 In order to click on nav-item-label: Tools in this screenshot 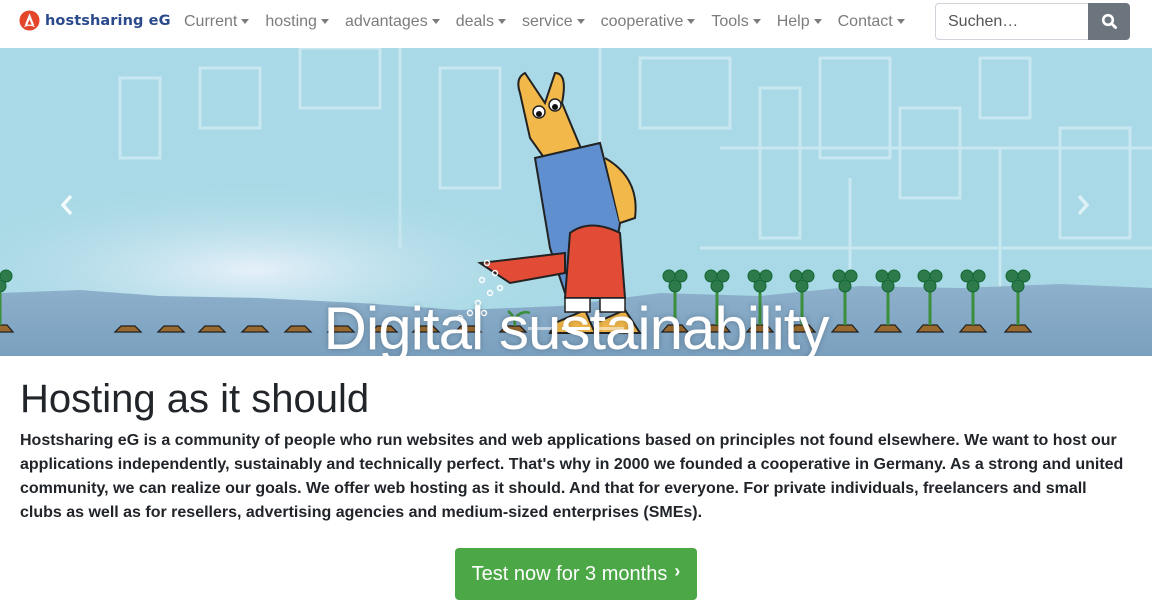, I will do `click(730, 21)`.